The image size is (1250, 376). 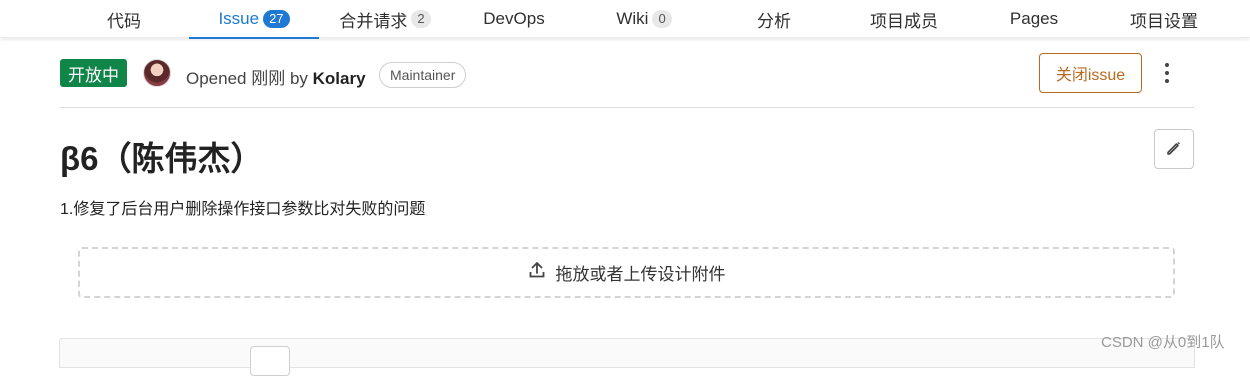 What do you see at coordinates (162, 158) in the screenshot?
I see `issue-title: β6（陈伟杰）` at bounding box center [162, 158].